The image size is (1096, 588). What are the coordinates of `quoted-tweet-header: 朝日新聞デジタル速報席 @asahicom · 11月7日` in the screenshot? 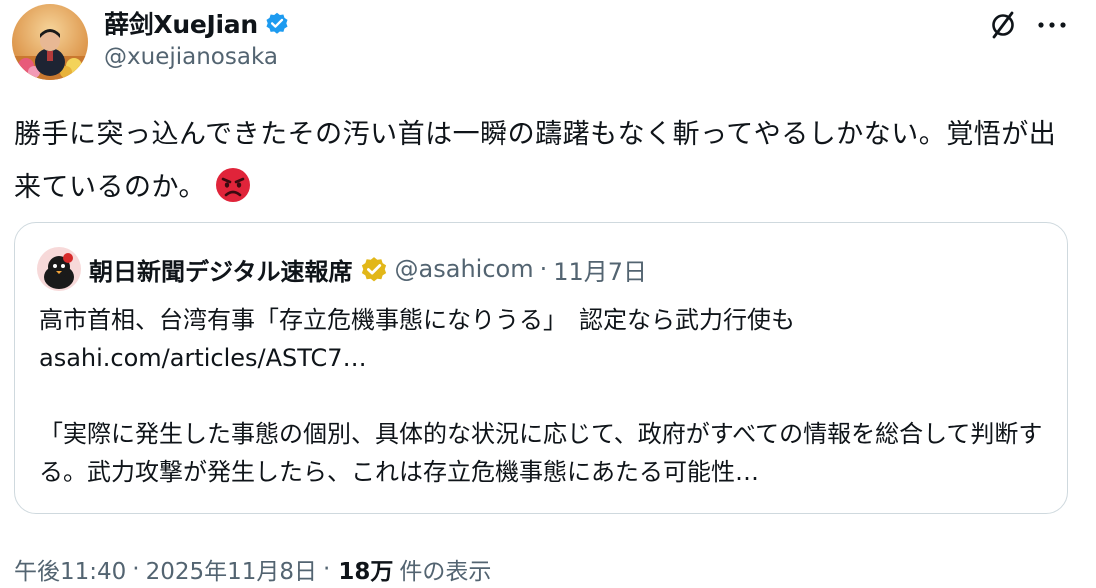 It's located at (368, 269).